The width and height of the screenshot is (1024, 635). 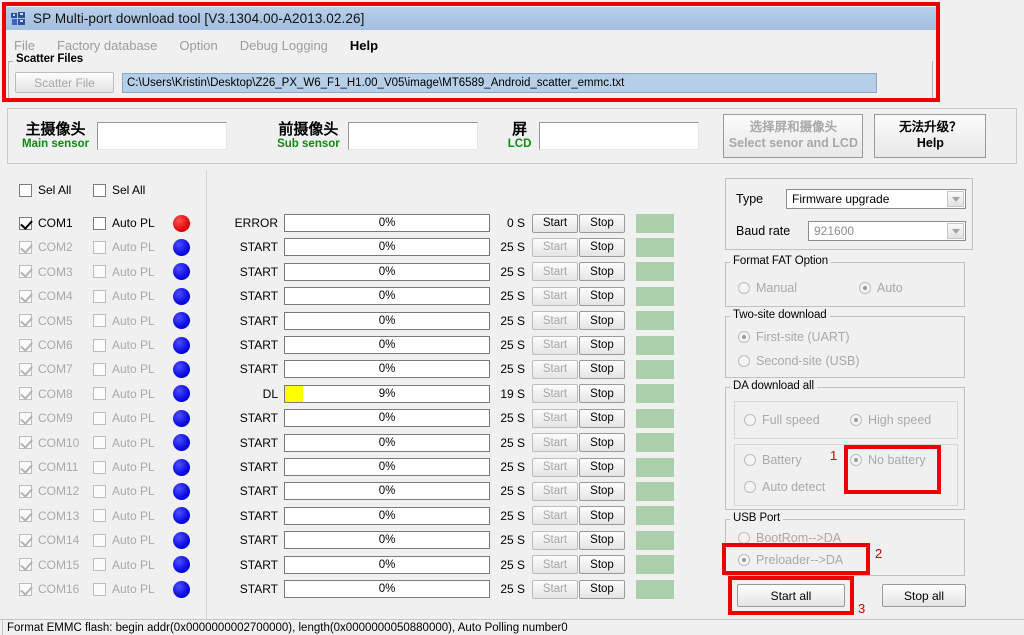 What do you see at coordinates (890, 420) in the screenshot?
I see `high-speed-radio: High speed` at bounding box center [890, 420].